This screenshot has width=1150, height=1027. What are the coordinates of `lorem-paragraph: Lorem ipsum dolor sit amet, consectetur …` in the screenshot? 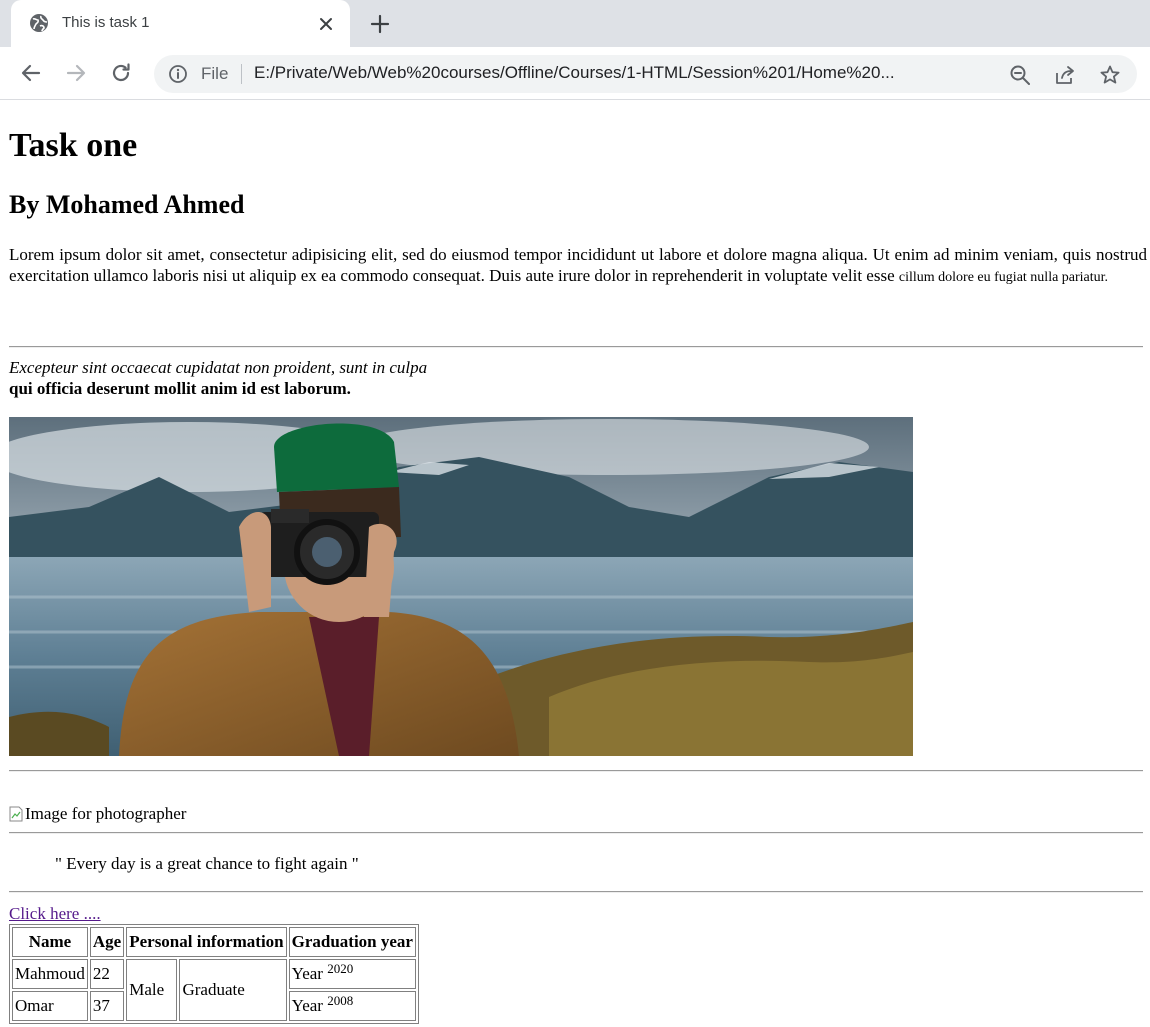 It's located at (578, 266).